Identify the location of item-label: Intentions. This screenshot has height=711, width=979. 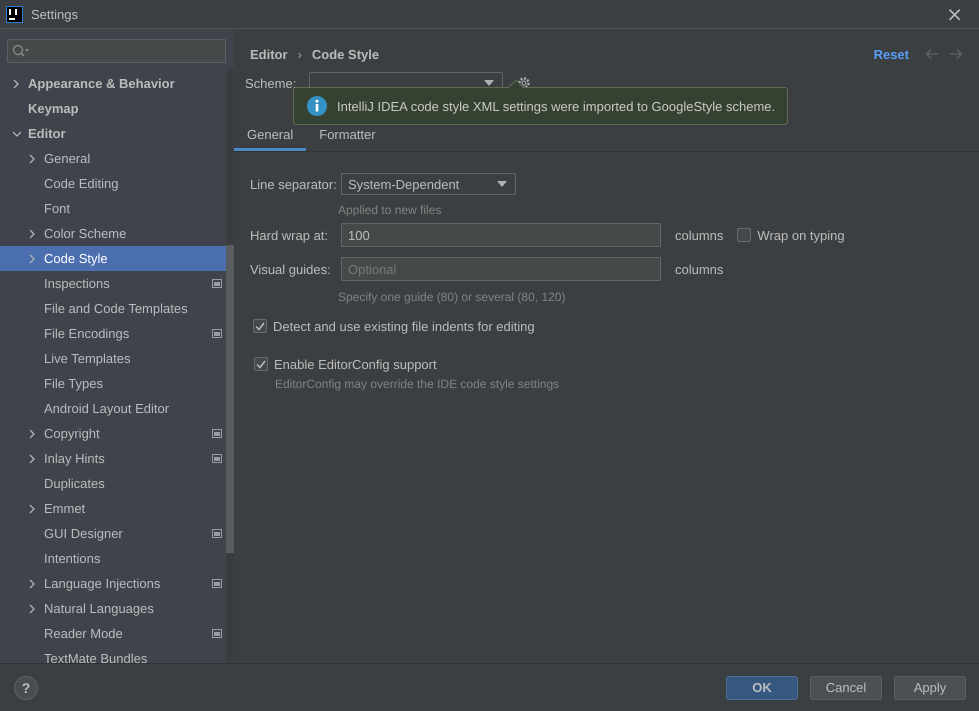
(72, 558).